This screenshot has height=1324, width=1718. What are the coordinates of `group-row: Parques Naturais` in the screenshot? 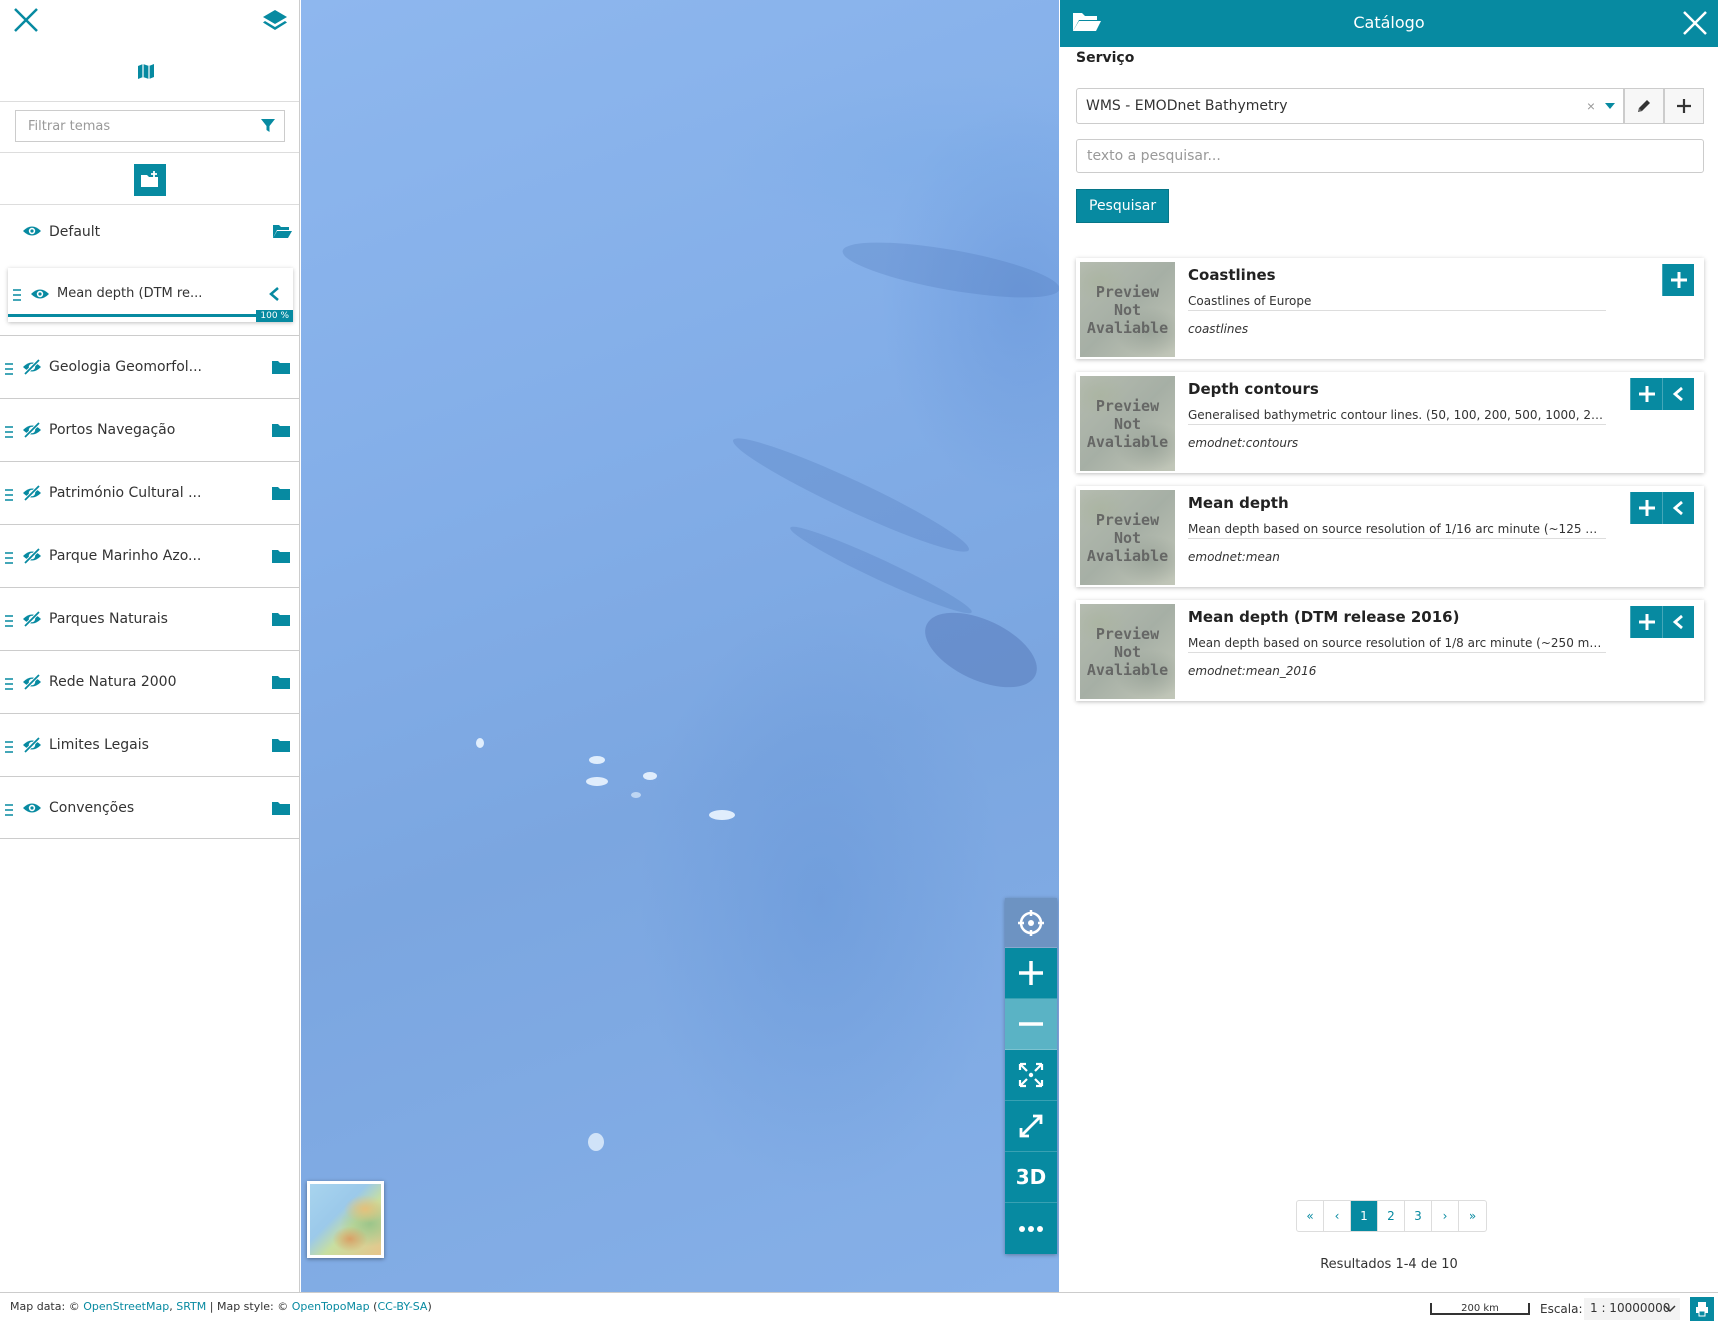 It's located at (150, 618).